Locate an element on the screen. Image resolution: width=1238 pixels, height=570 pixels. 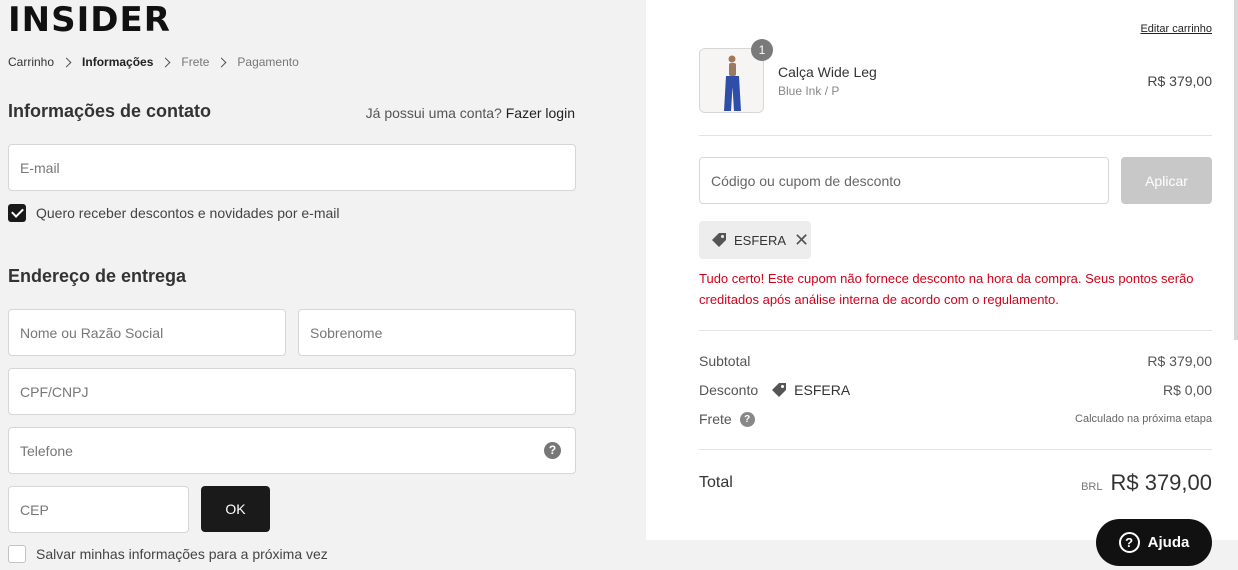
login-link: Fazer login is located at coordinates (540, 113).